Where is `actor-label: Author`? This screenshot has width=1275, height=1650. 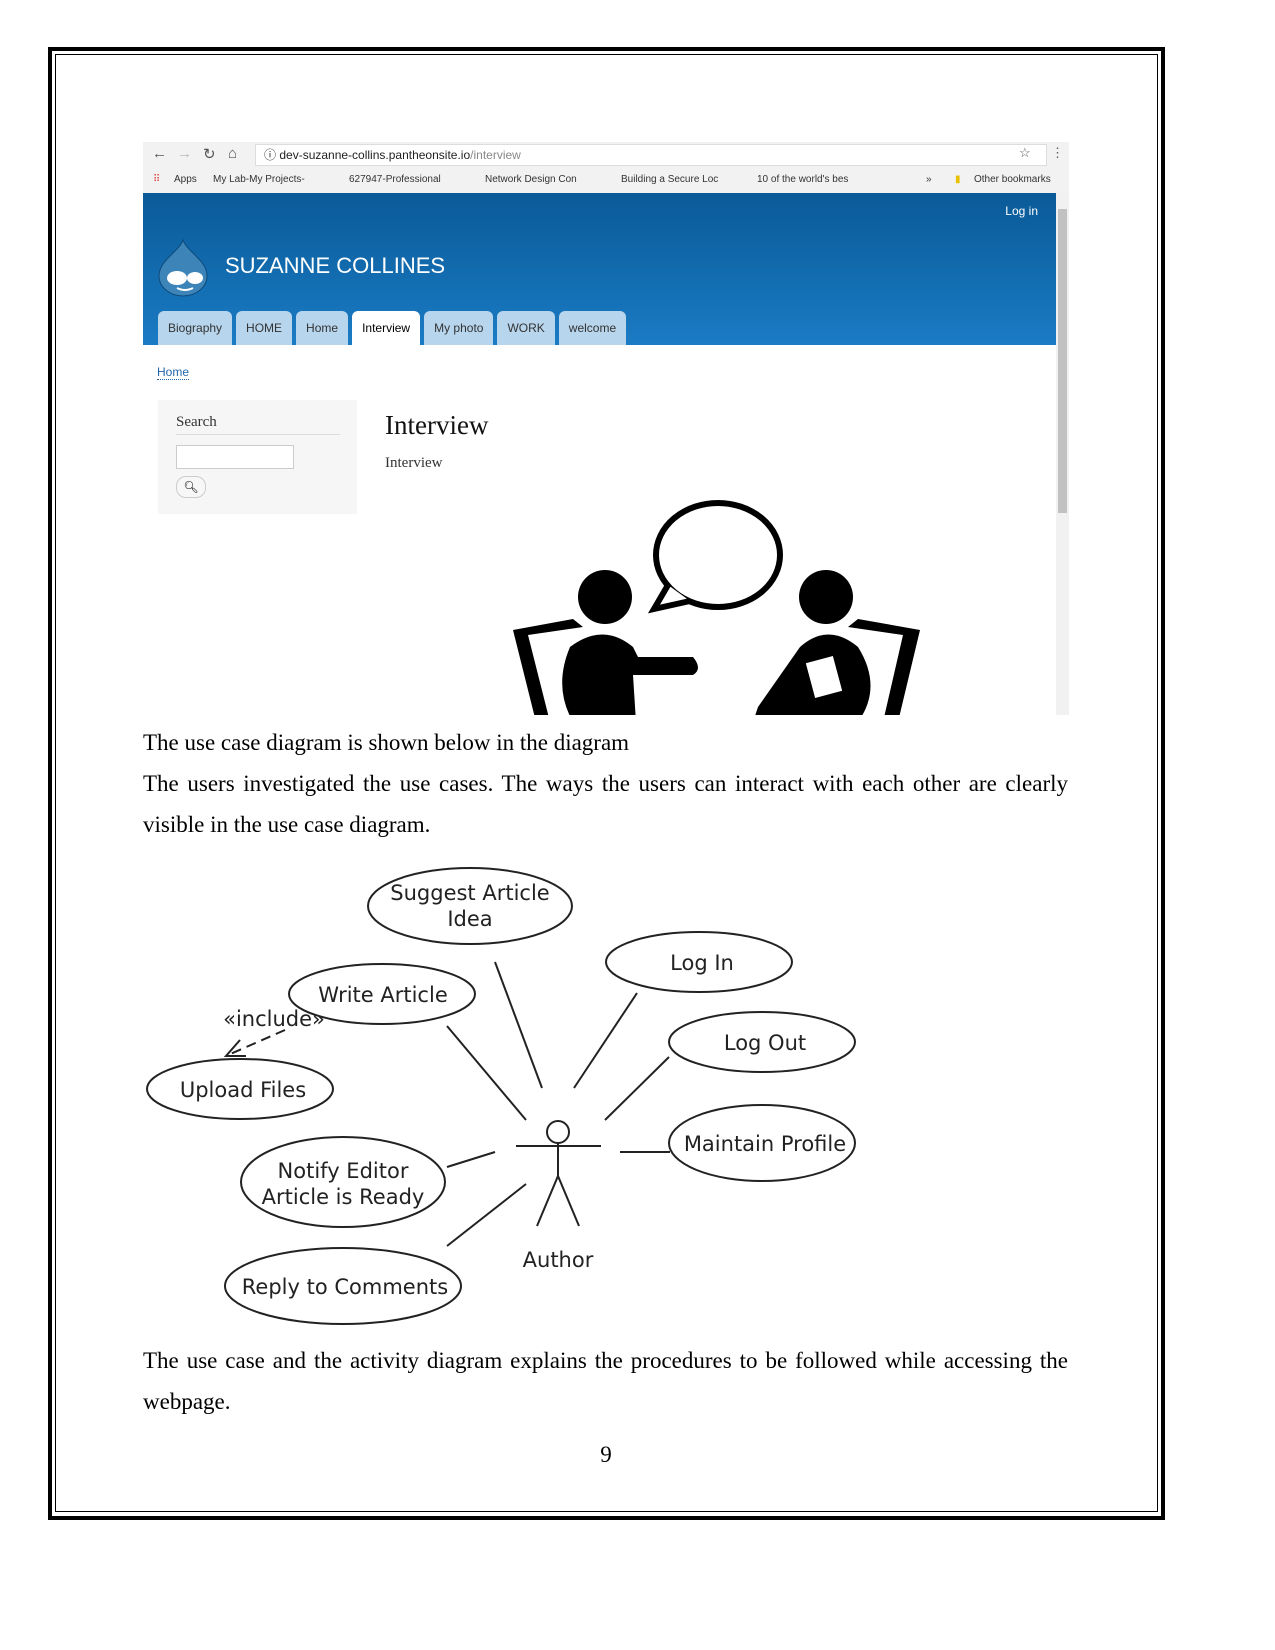
actor-label: Author is located at coordinates (558, 1260).